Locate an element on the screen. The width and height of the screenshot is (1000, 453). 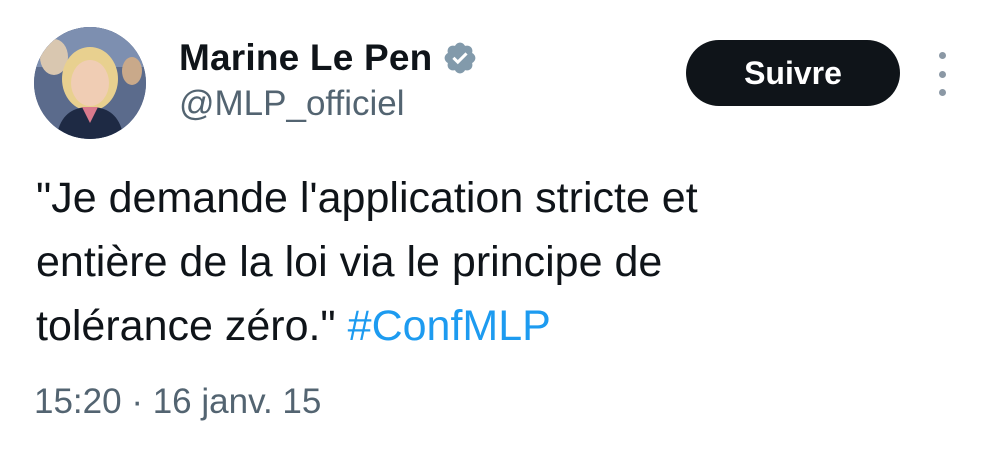
follow-button: Suivre is located at coordinates (793, 73).